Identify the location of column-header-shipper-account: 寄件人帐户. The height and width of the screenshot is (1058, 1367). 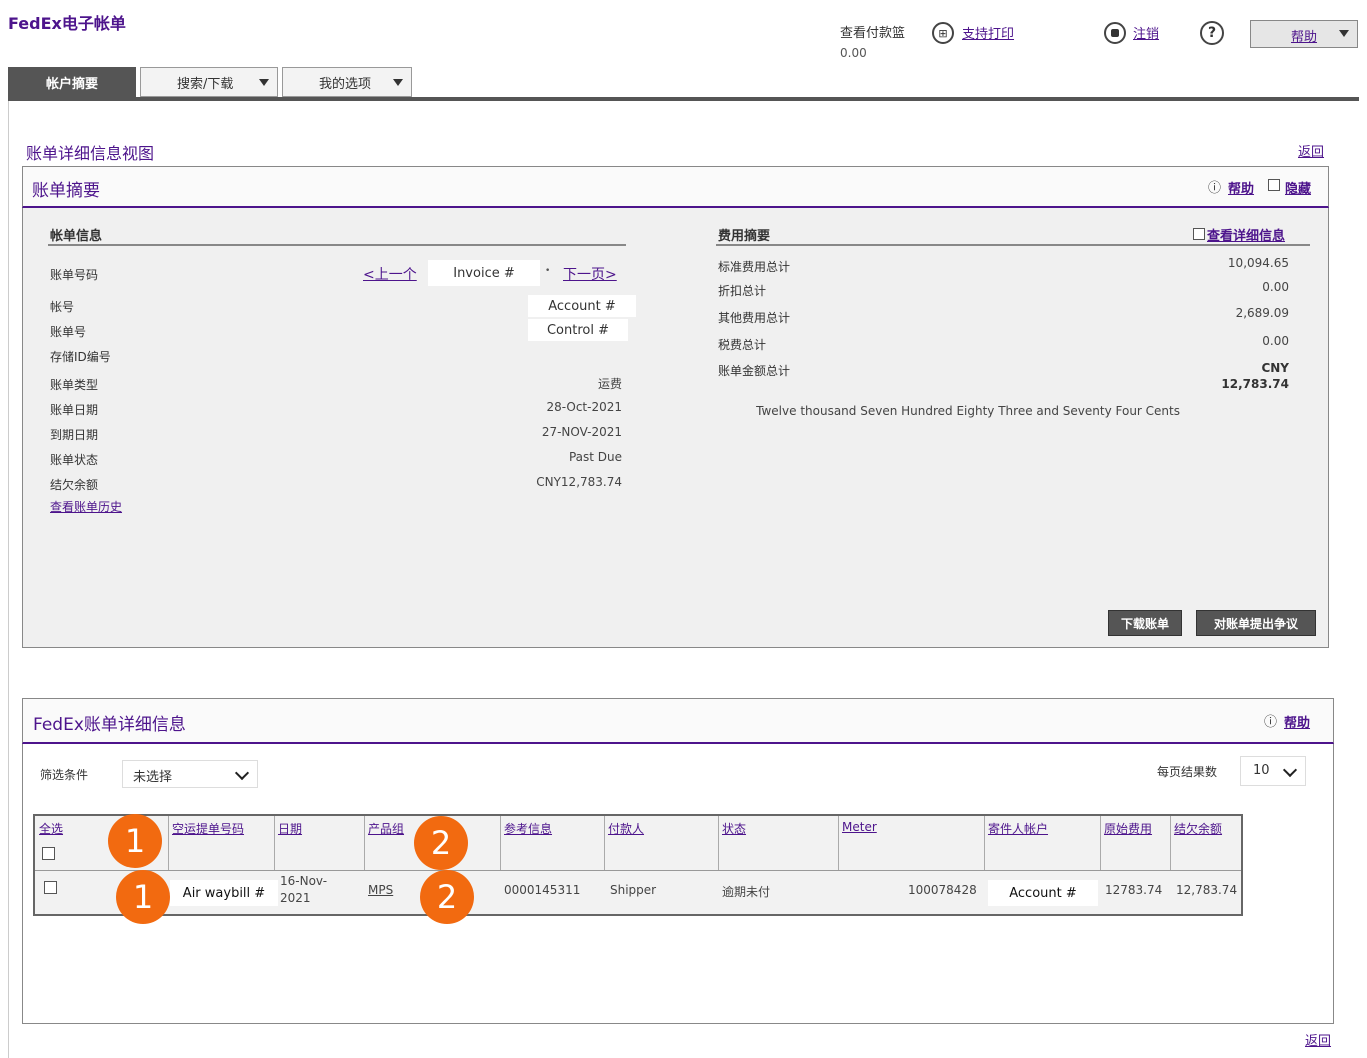
(1018, 828).